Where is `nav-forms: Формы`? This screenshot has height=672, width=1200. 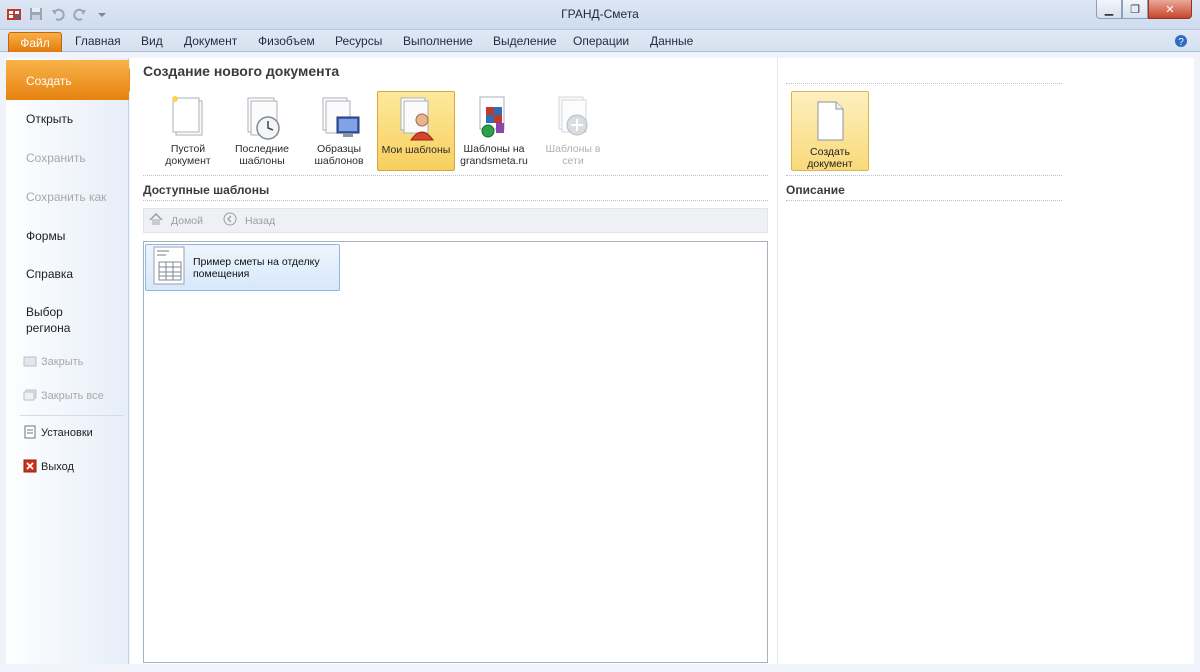 nav-forms: Формы is located at coordinates (67, 247).